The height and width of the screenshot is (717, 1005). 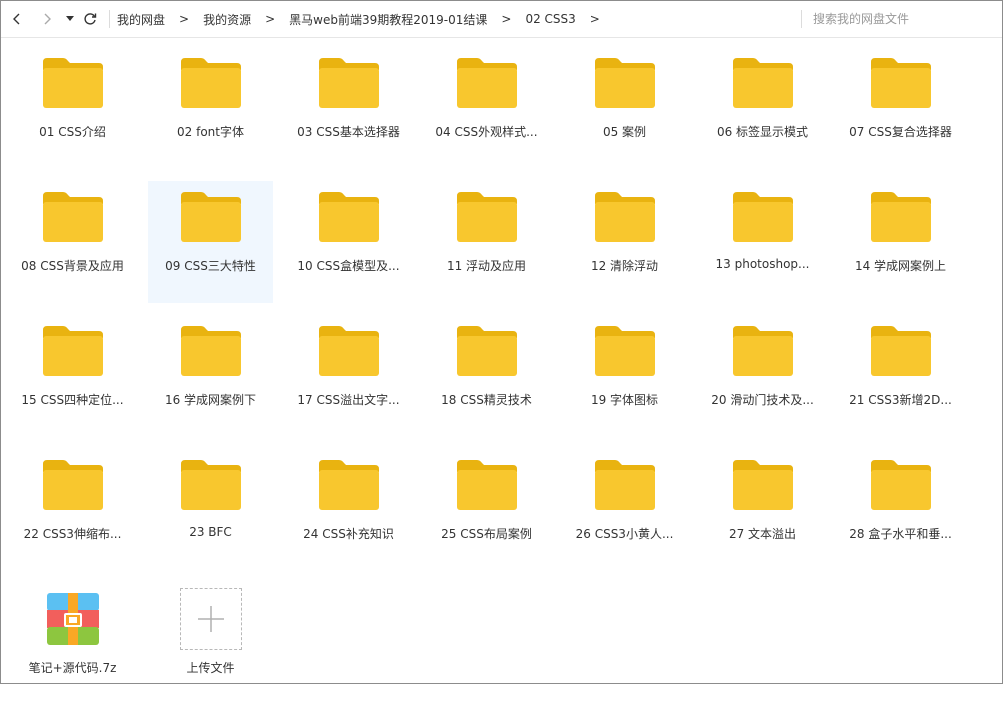 I want to click on folder-item: 23 BFC, so click(x=210, y=510).